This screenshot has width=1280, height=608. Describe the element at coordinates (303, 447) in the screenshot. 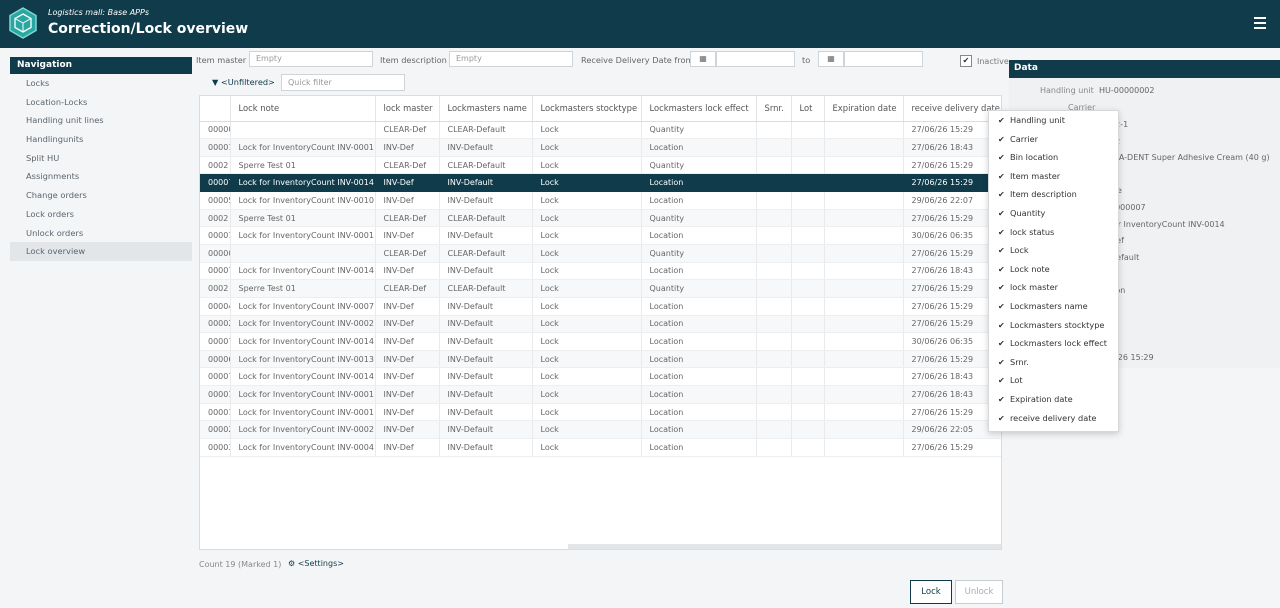

I see `table-cell: Lock for InventoryCount INV-0004` at that location.